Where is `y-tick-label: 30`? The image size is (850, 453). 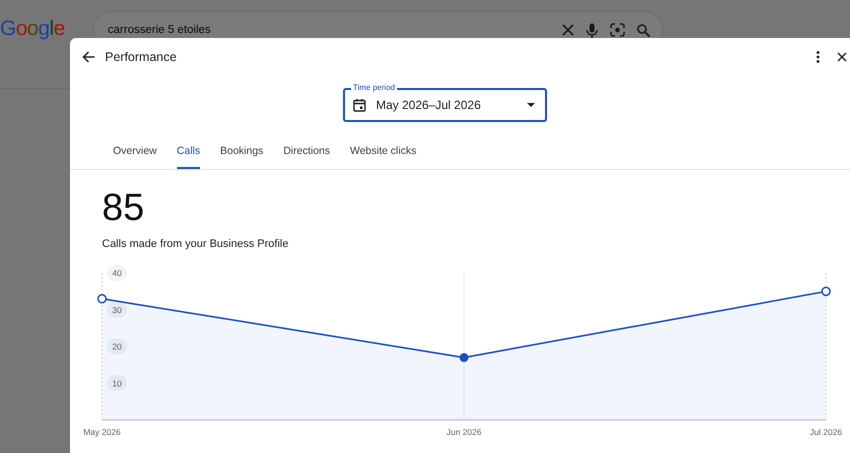 y-tick-label: 30 is located at coordinates (117, 309).